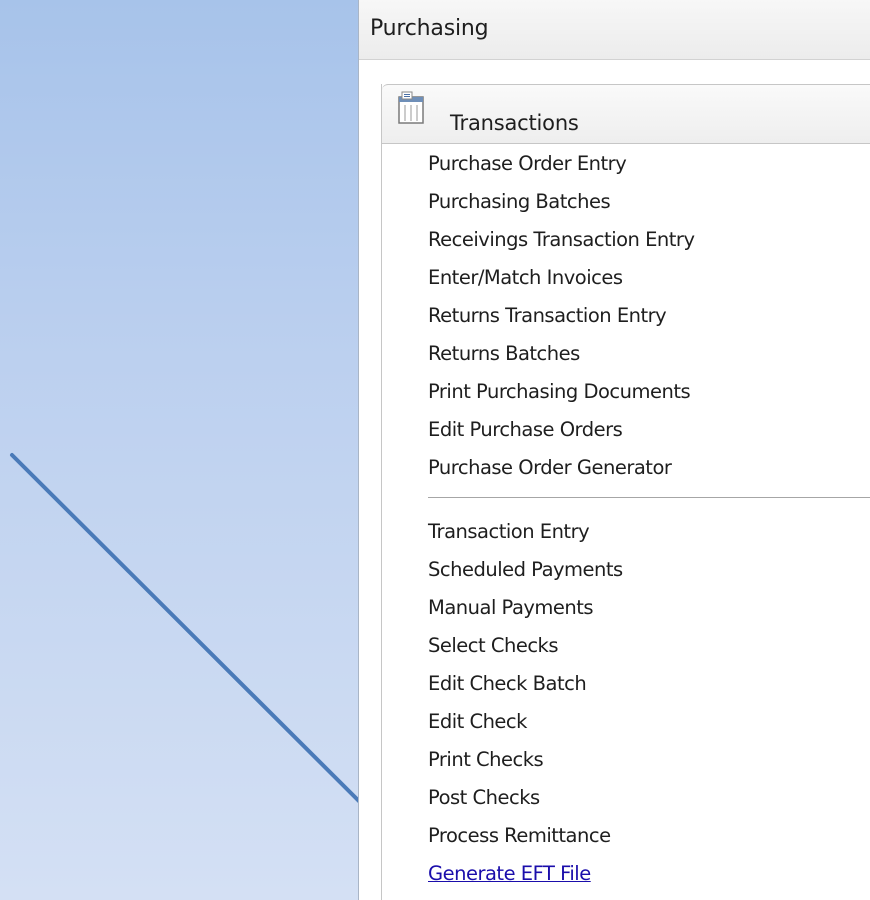 This screenshot has height=900, width=870. Describe the element at coordinates (559, 391) in the screenshot. I see `menu-item-print-purchasing-documents: Print Purchasing Documents` at that location.